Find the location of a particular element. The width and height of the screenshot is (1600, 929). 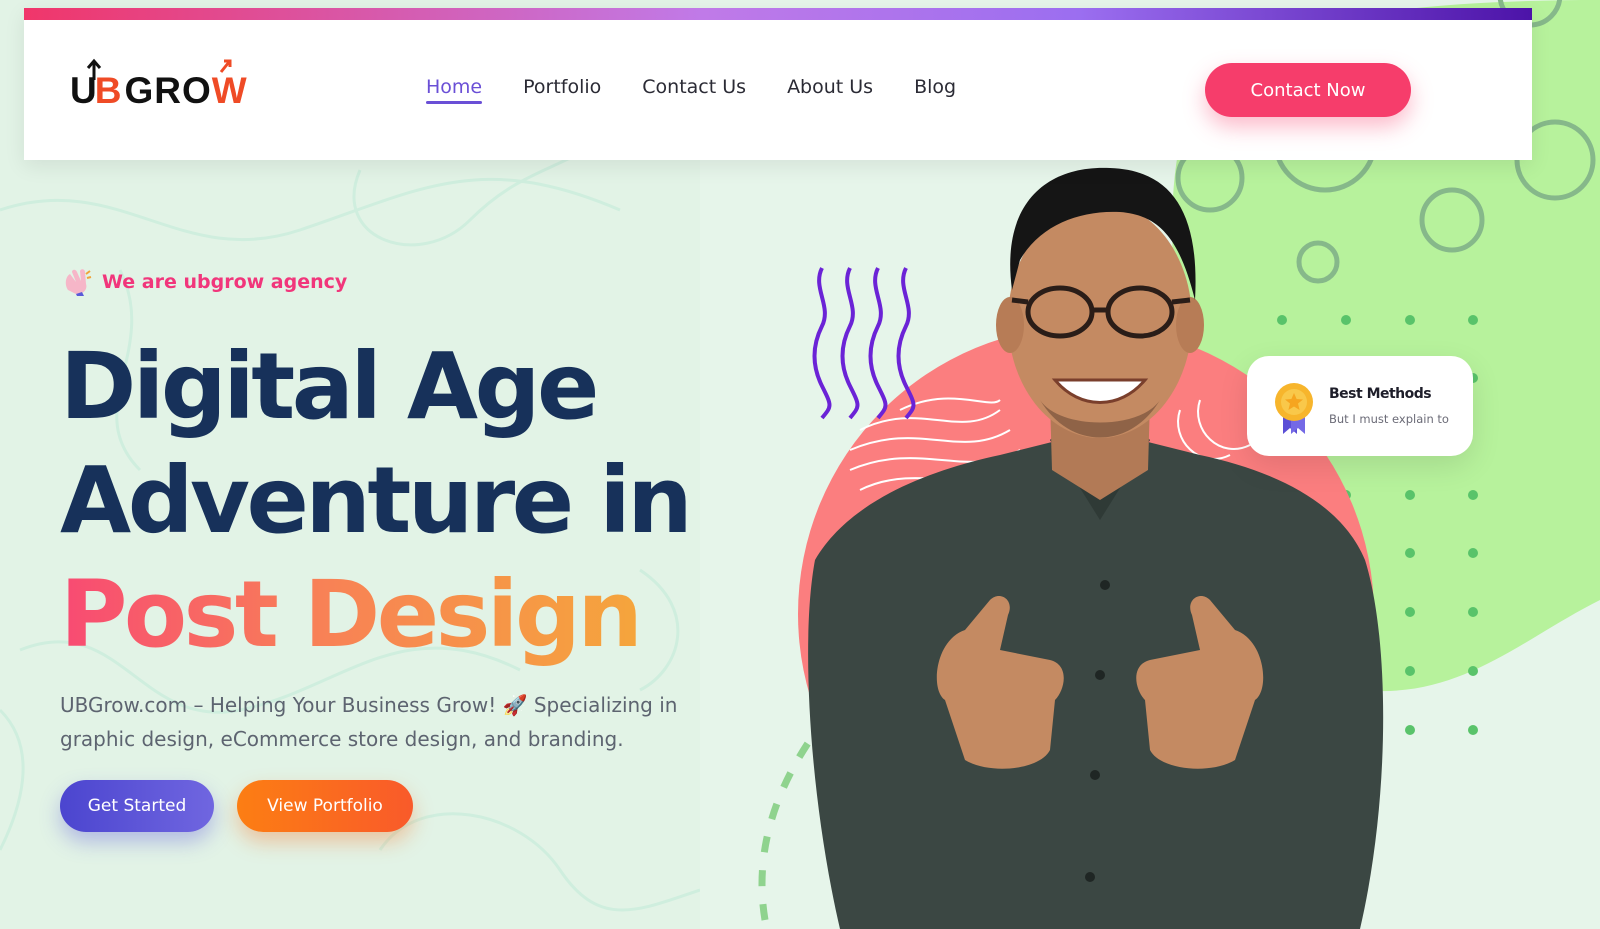

card-subtitle: But I must explain to is located at coordinates (1389, 419).